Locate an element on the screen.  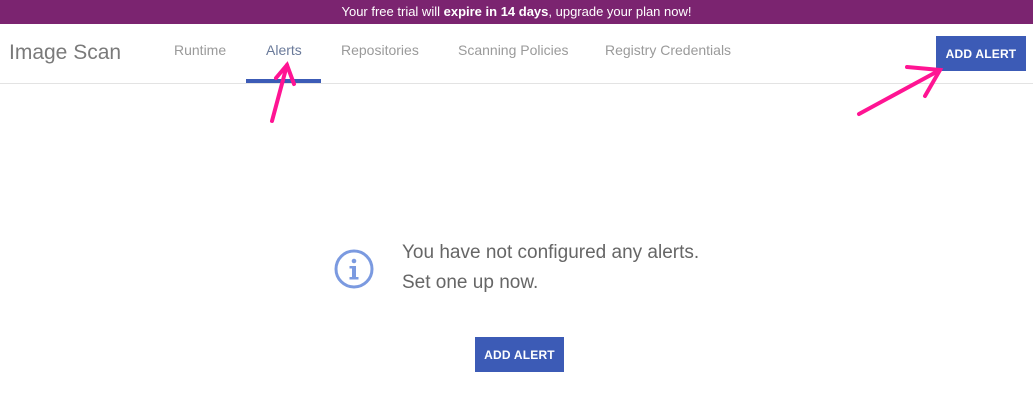
add-alert-header-button: ADD ALERT is located at coordinates (981, 53).